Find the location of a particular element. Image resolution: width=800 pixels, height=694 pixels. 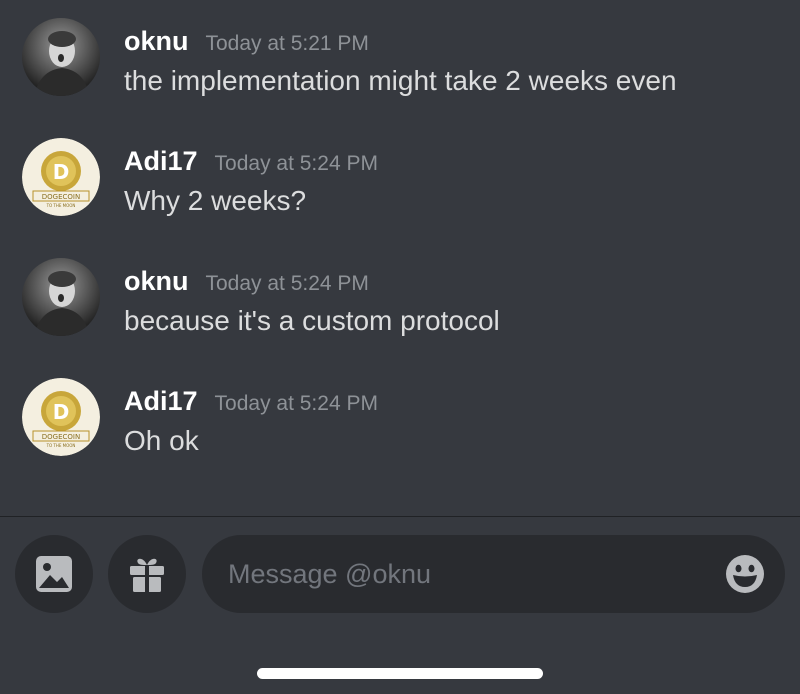

timestamp: Today at 5:21 PM is located at coordinates (287, 43).